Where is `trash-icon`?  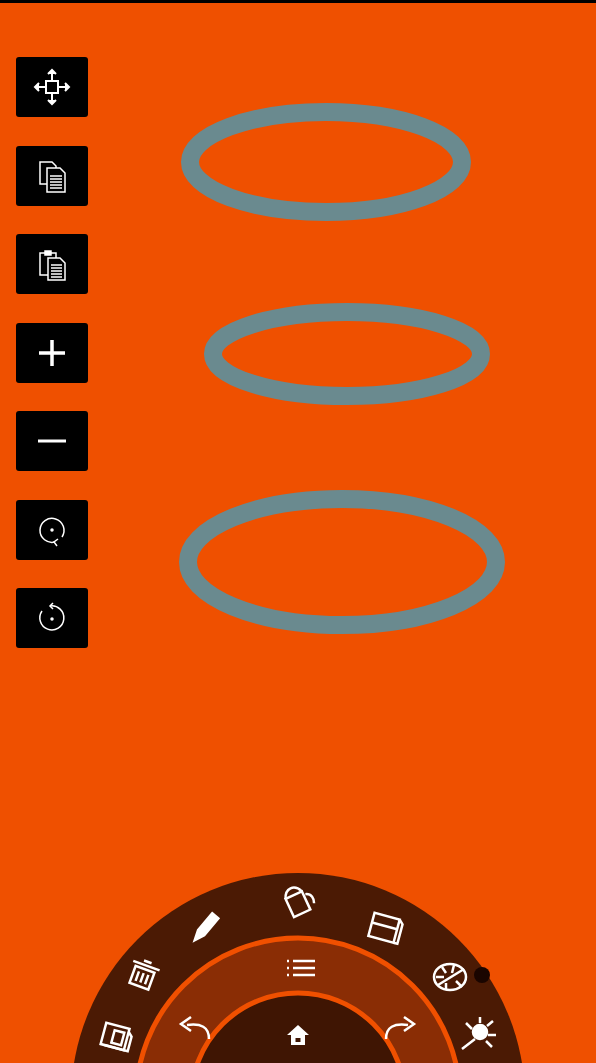
trash-icon is located at coordinates (144, 975).